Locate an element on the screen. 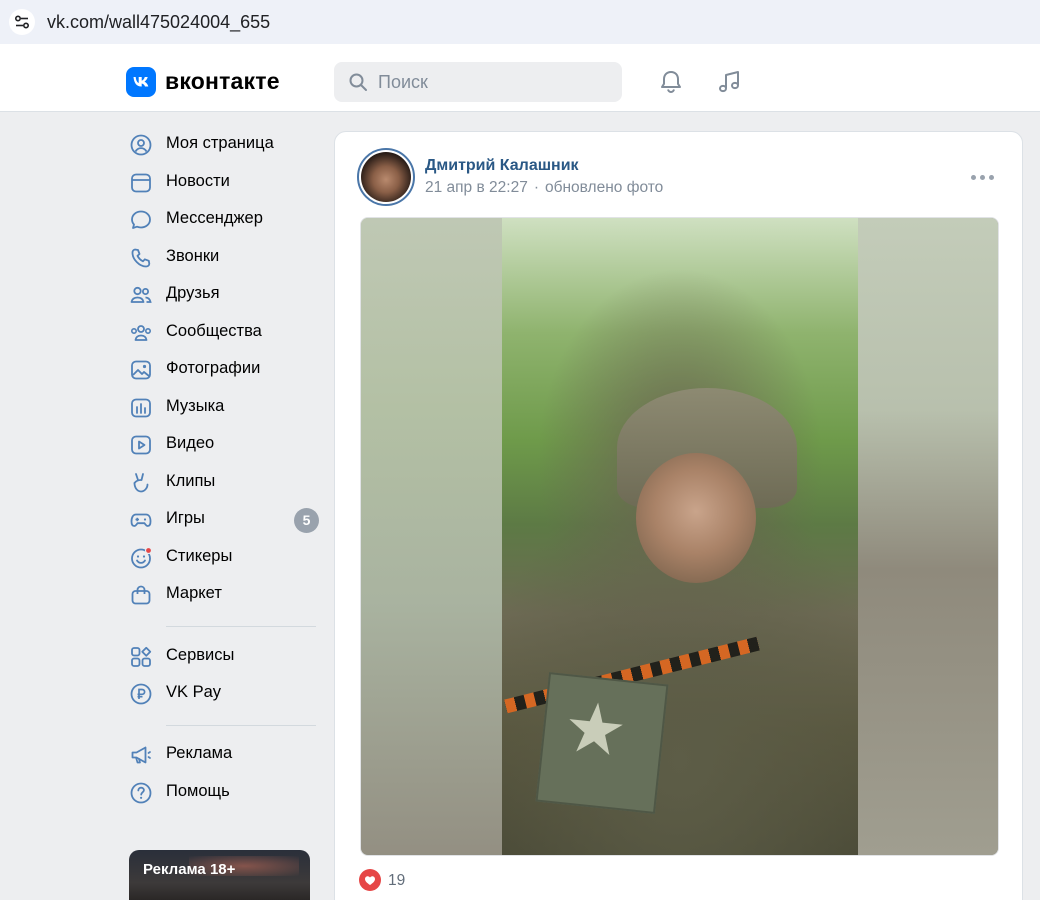 The height and width of the screenshot is (900, 1040). phone-icon is located at coordinates (141, 258).